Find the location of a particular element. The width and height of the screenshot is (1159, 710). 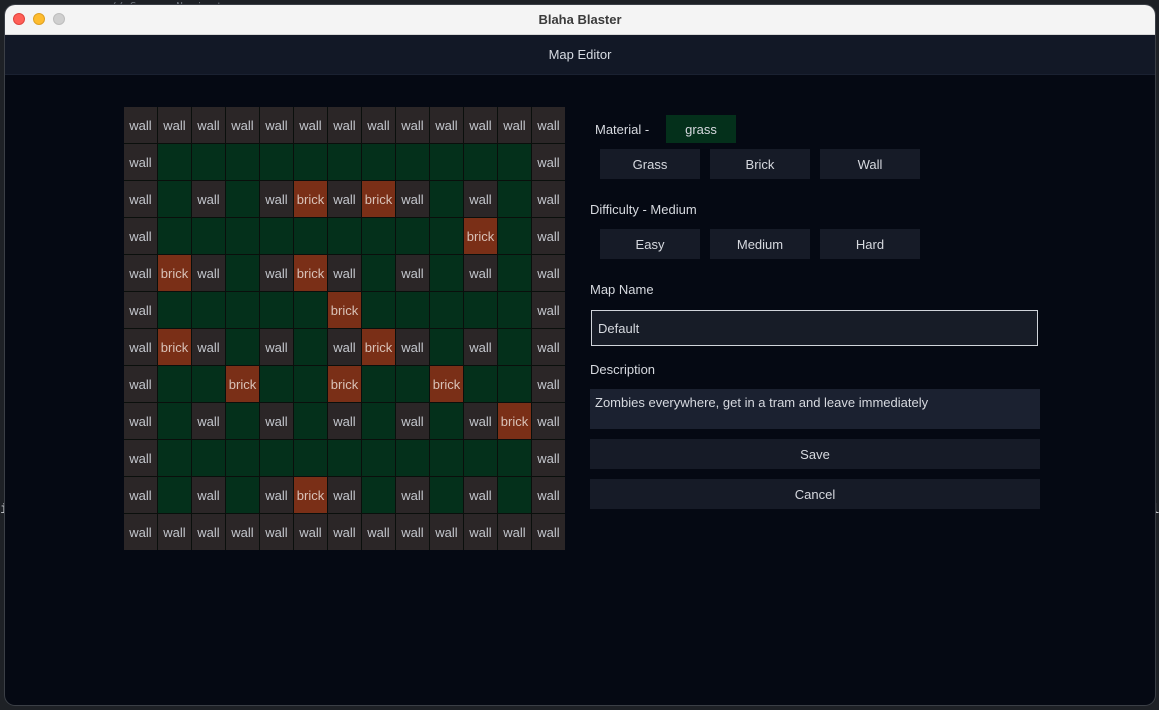

zoom-window-button is located at coordinates (59, 19).